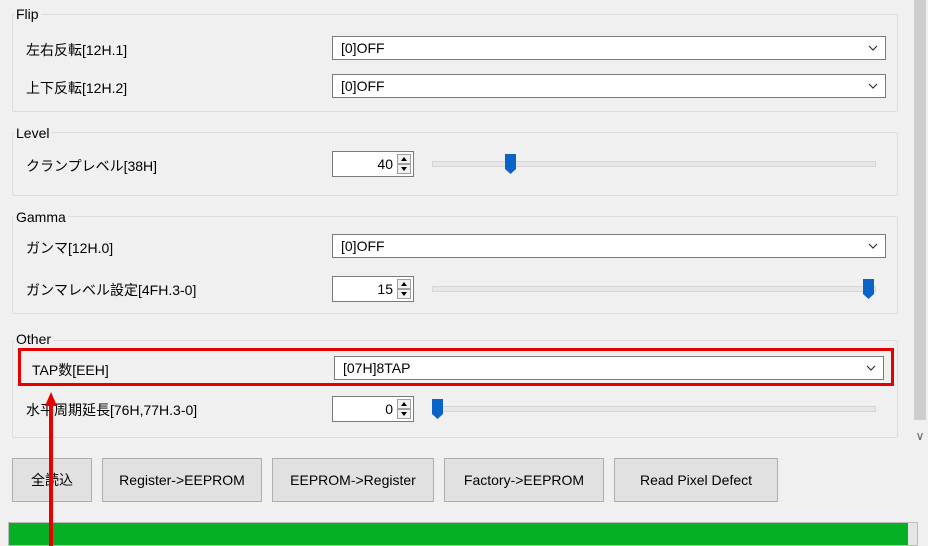 This screenshot has height=546, width=928. Describe the element at coordinates (511, 164) in the screenshot. I see `clamp-level-slider-thumb` at that location.